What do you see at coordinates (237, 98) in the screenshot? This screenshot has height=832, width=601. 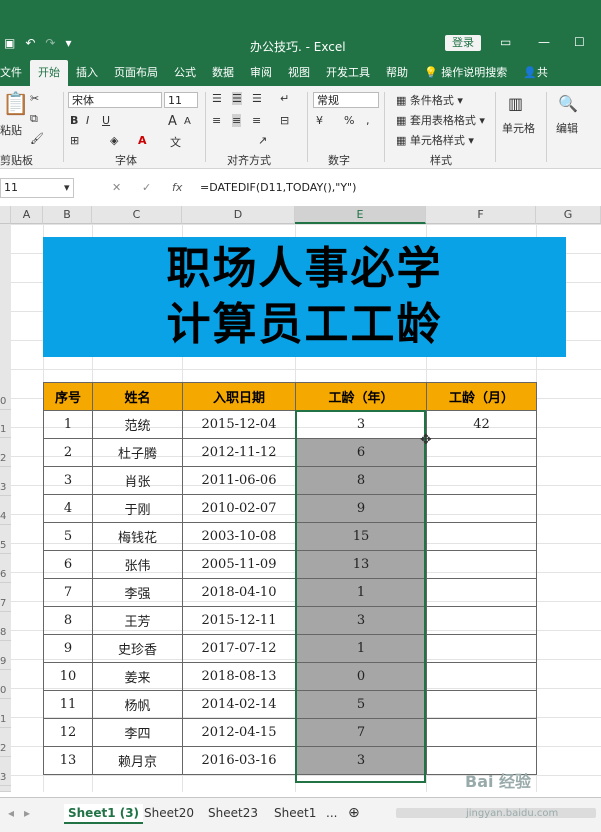 I see `middle-align-icon: ☰` at bounding box center [237, 98].